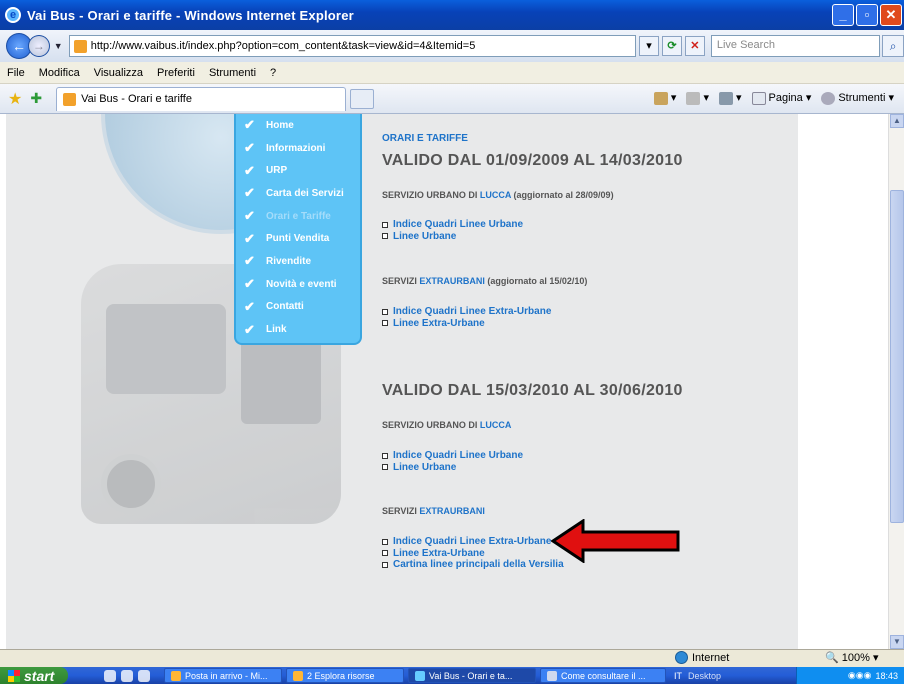 This screenshot has width=904, height=684. What do you see at coordinates (232, 73) in the screenshot?
I see `menu-strumenti: Strumenti` at bounding box center [232, 73].